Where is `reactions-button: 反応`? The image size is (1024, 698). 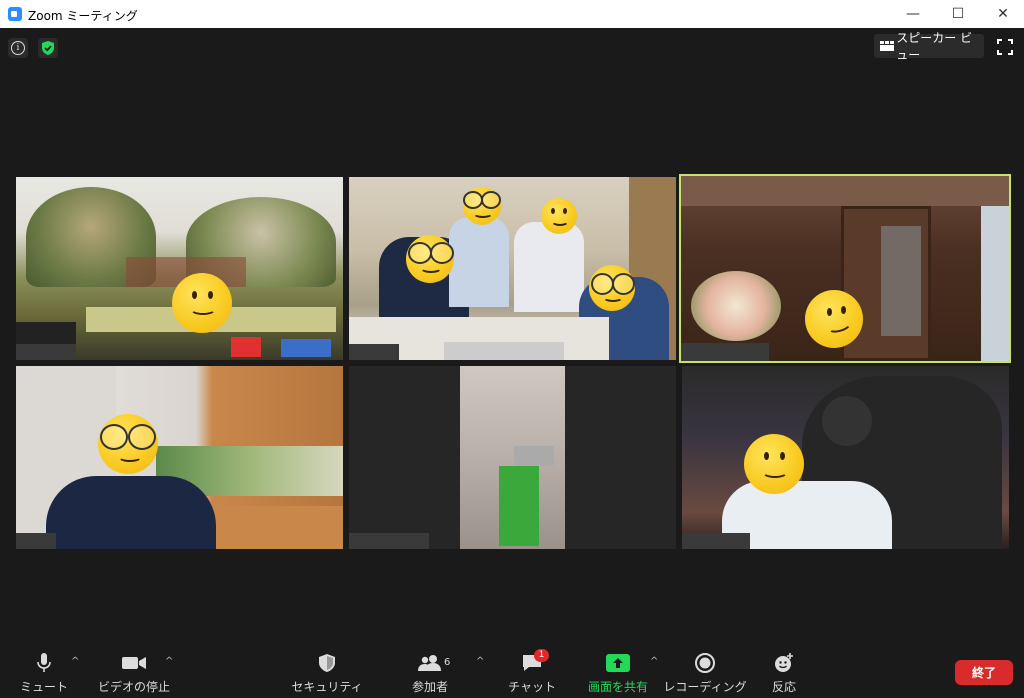
reactions-button: 反応 is located at coordinates (784, 664).